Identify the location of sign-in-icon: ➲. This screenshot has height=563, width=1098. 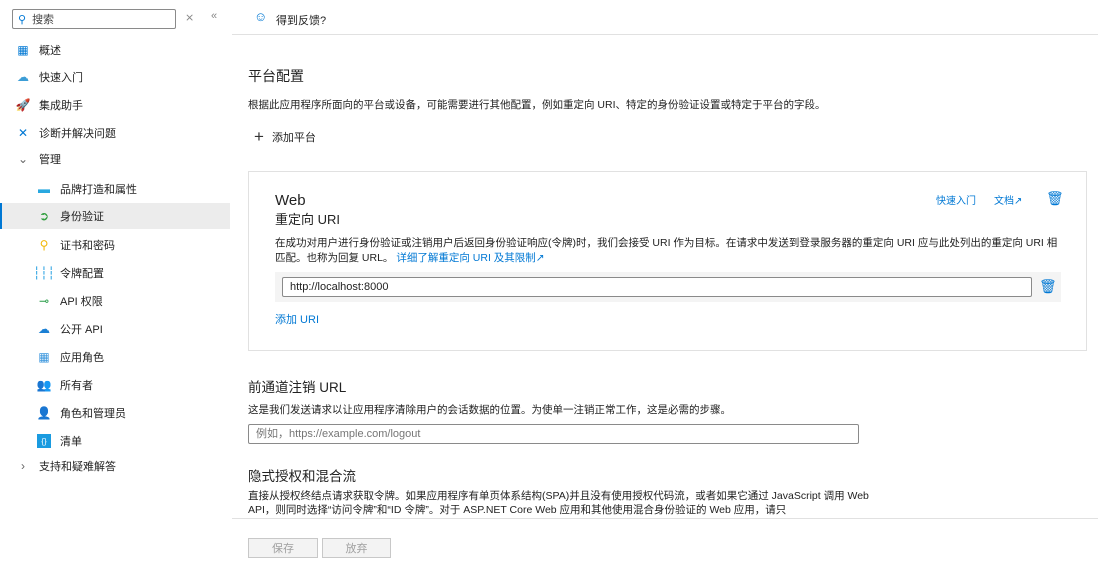
(44, 216).